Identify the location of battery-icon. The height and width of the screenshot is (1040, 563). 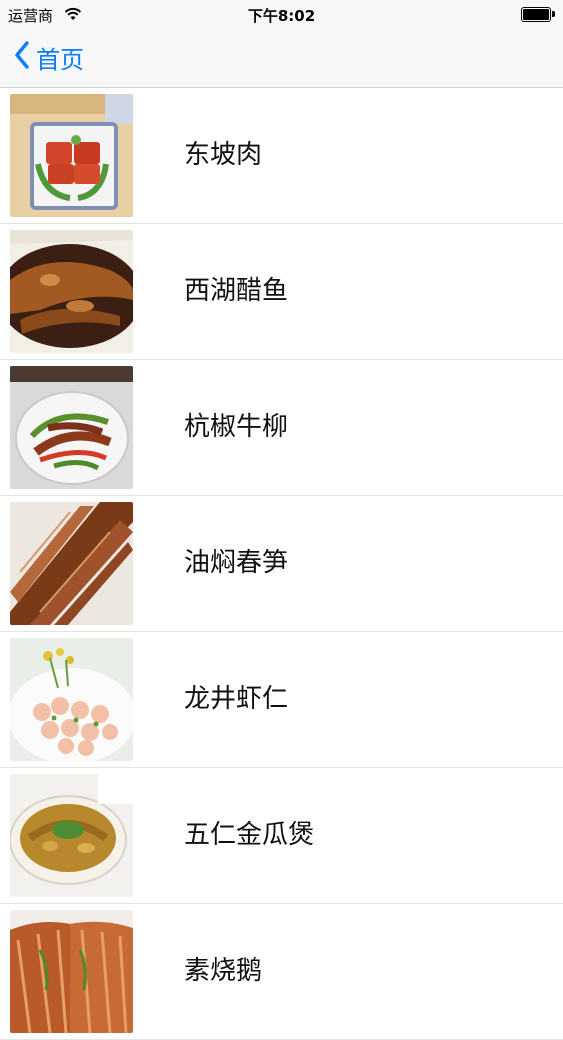
(538, 14).